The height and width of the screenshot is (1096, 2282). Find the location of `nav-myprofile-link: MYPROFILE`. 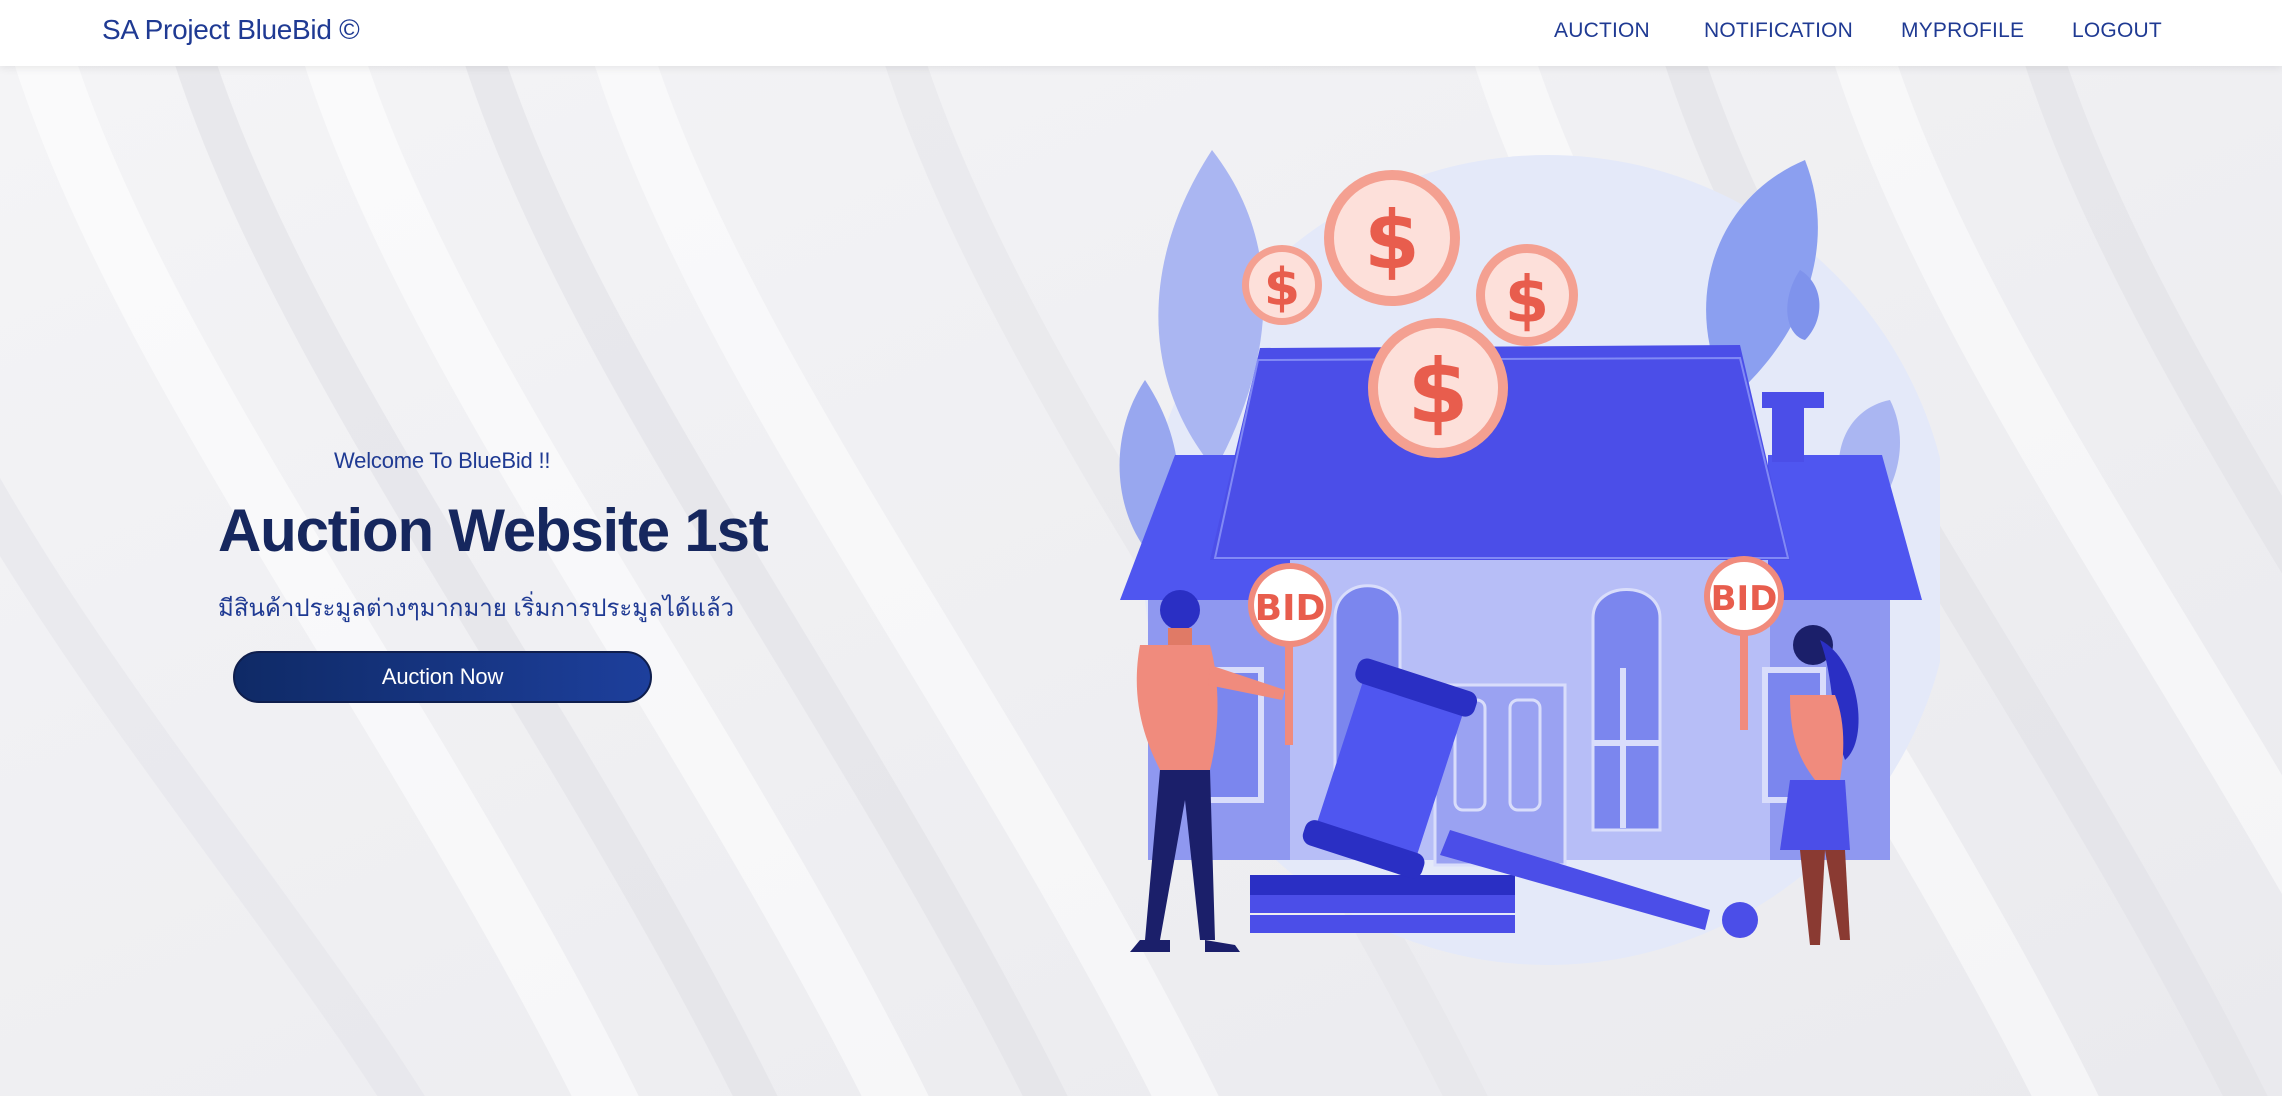

nav-myprofile-link: MYPROFILE is located at coordinates (1962, 31).